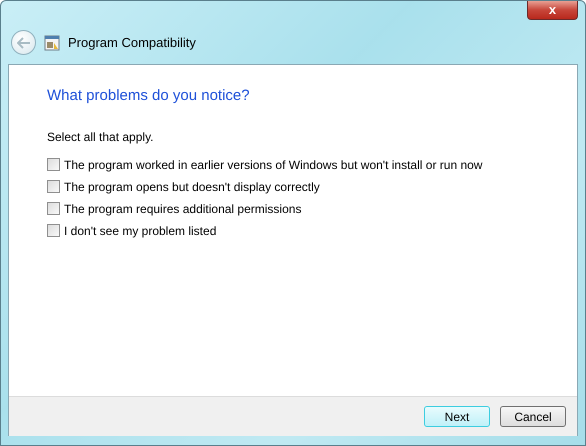 Image resolution: width=586 pixels, height=446 pixels. Describe the element at coordinates (183, 209) in the screenshot. I see `option-label: The program requires additional permissions` at that location.